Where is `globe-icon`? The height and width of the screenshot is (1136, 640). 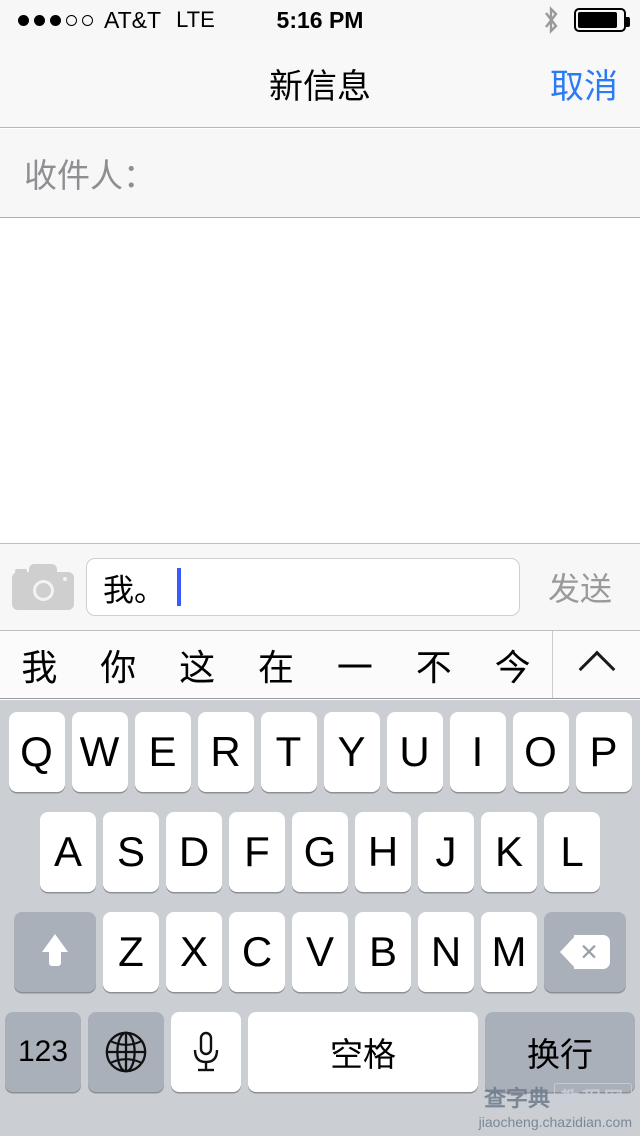 globe-icon is located at coordinates (126, 1052).